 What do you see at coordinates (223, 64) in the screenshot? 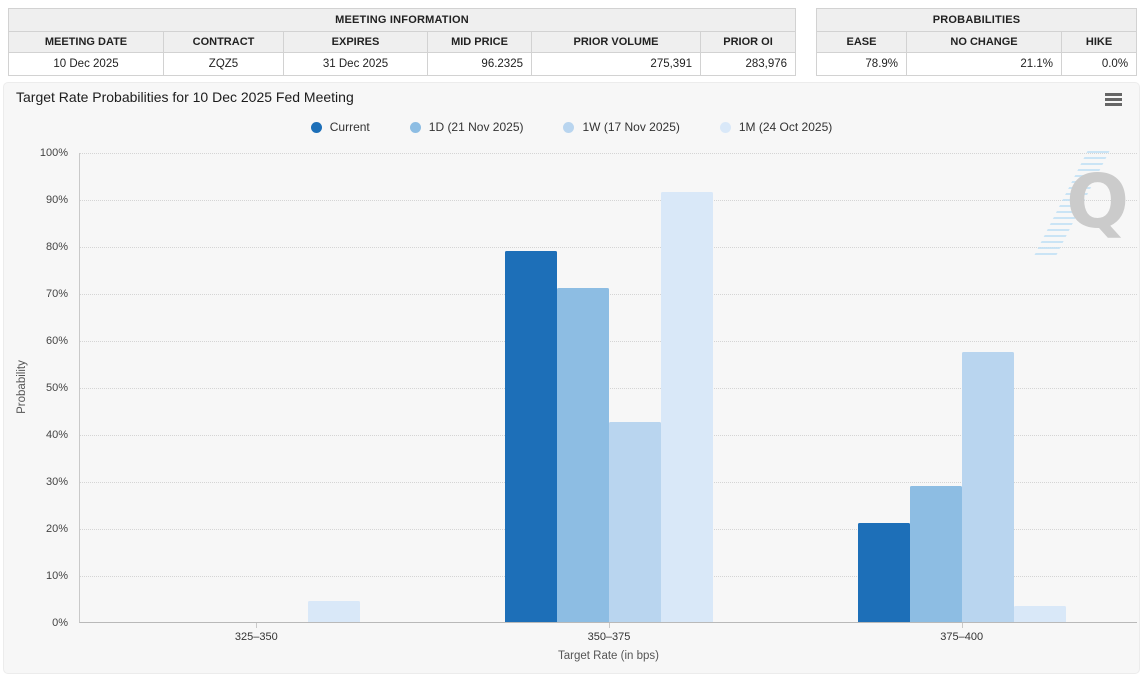
I see `contract-value: ZQZ5` at bounding box center [223, 64].